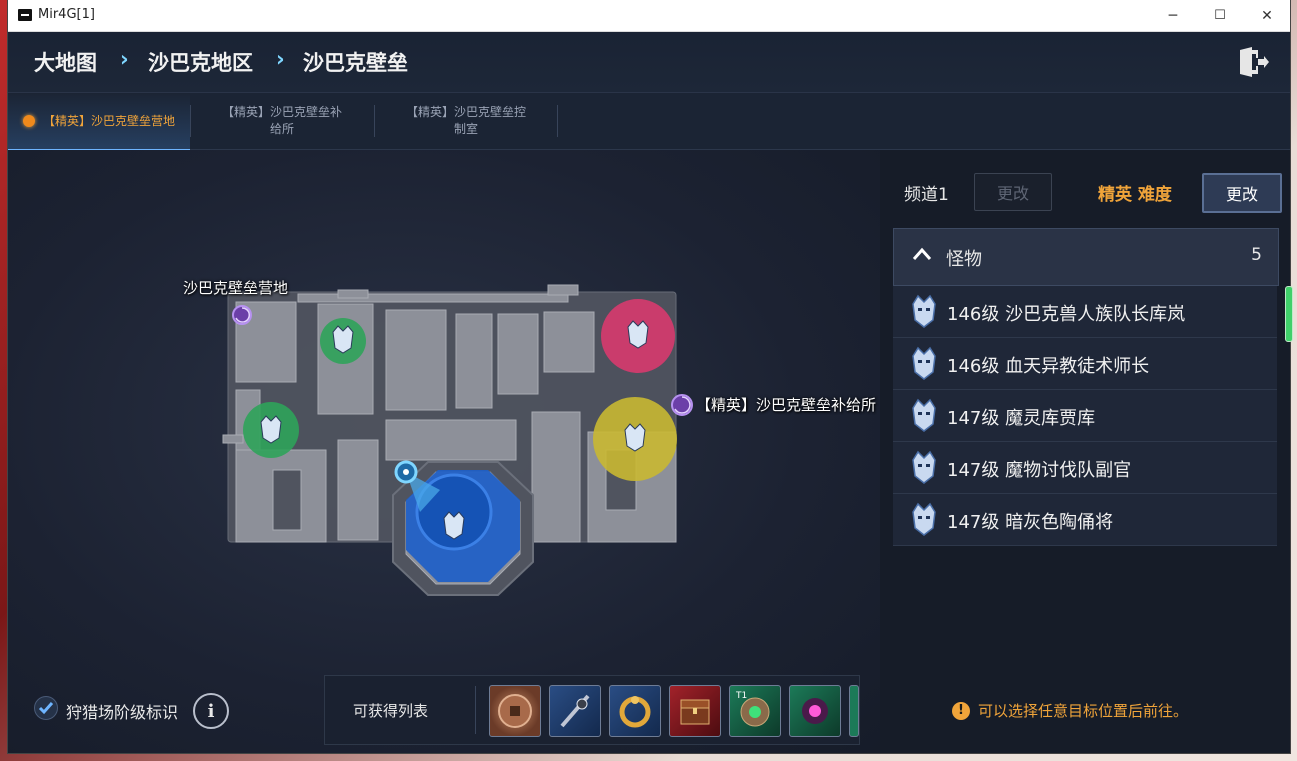 The width and height of the screenshot is (1297, 761). I want to click on emerald-relic-icon: T1, so click(755, 711).